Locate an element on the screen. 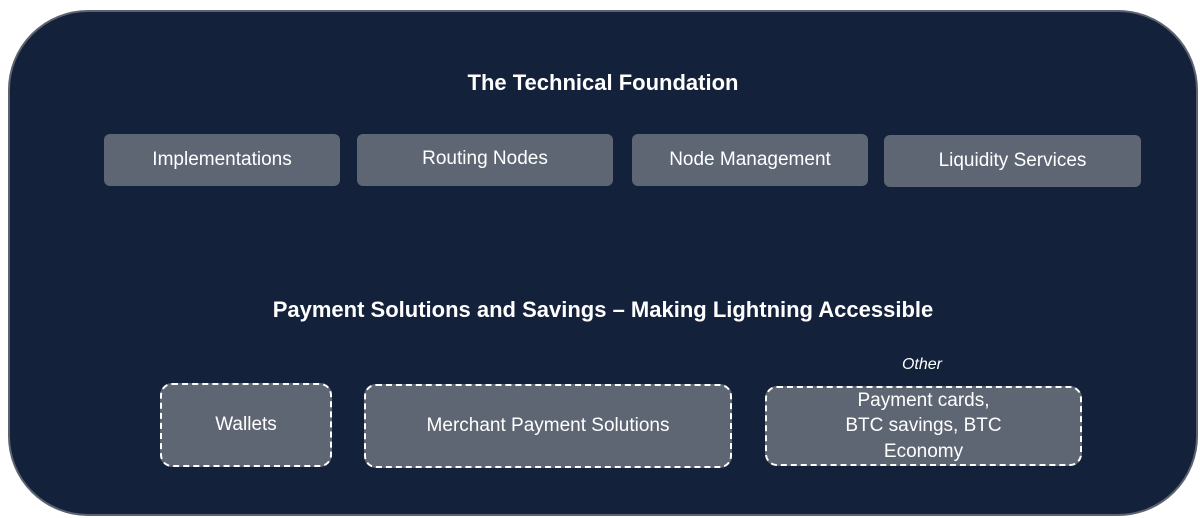  payment-cards-box: Payment cards, BTC savings, BTC Economy is located at coordinates (923, 426).